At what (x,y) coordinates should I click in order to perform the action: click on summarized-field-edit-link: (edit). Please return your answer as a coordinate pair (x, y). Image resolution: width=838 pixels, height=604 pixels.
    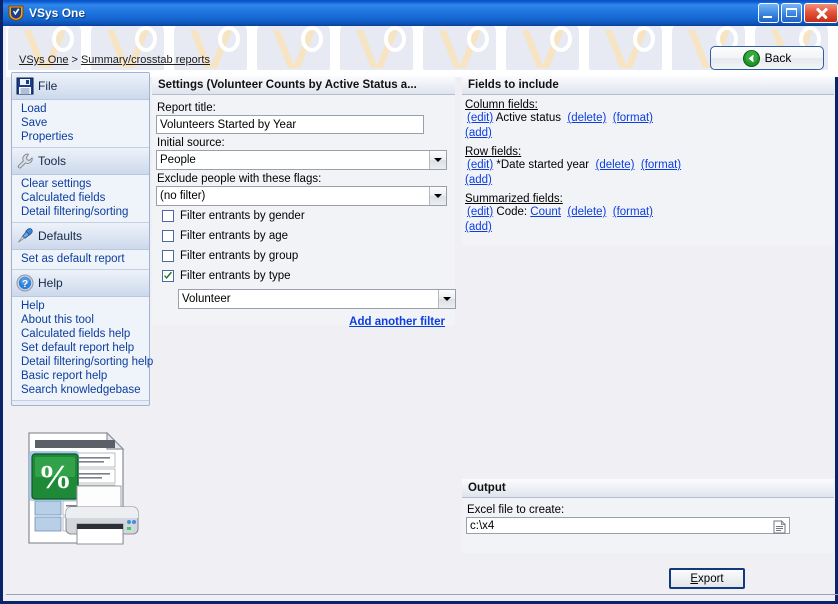
    Looking at the image, I should click on (480, 212).